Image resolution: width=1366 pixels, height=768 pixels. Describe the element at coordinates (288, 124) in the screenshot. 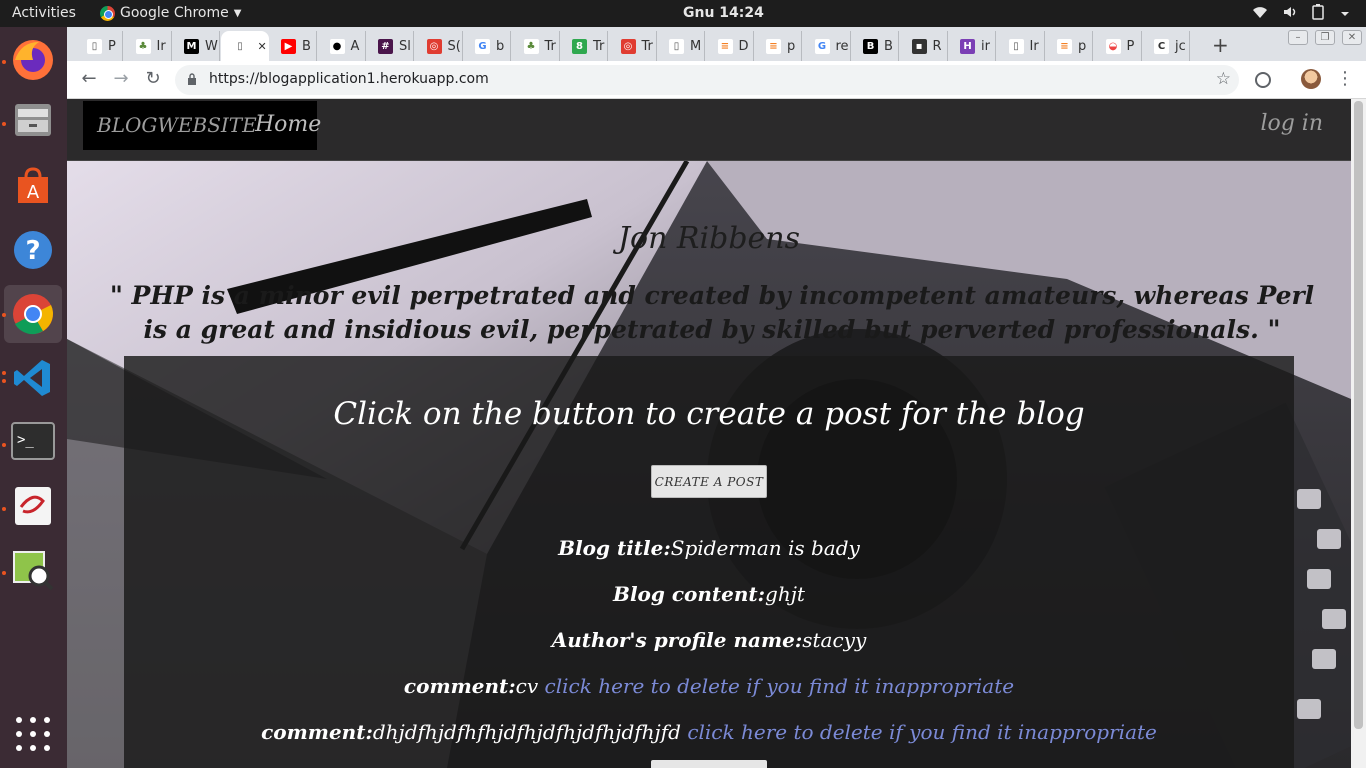

I see `nav-home-link: Home` at that location.